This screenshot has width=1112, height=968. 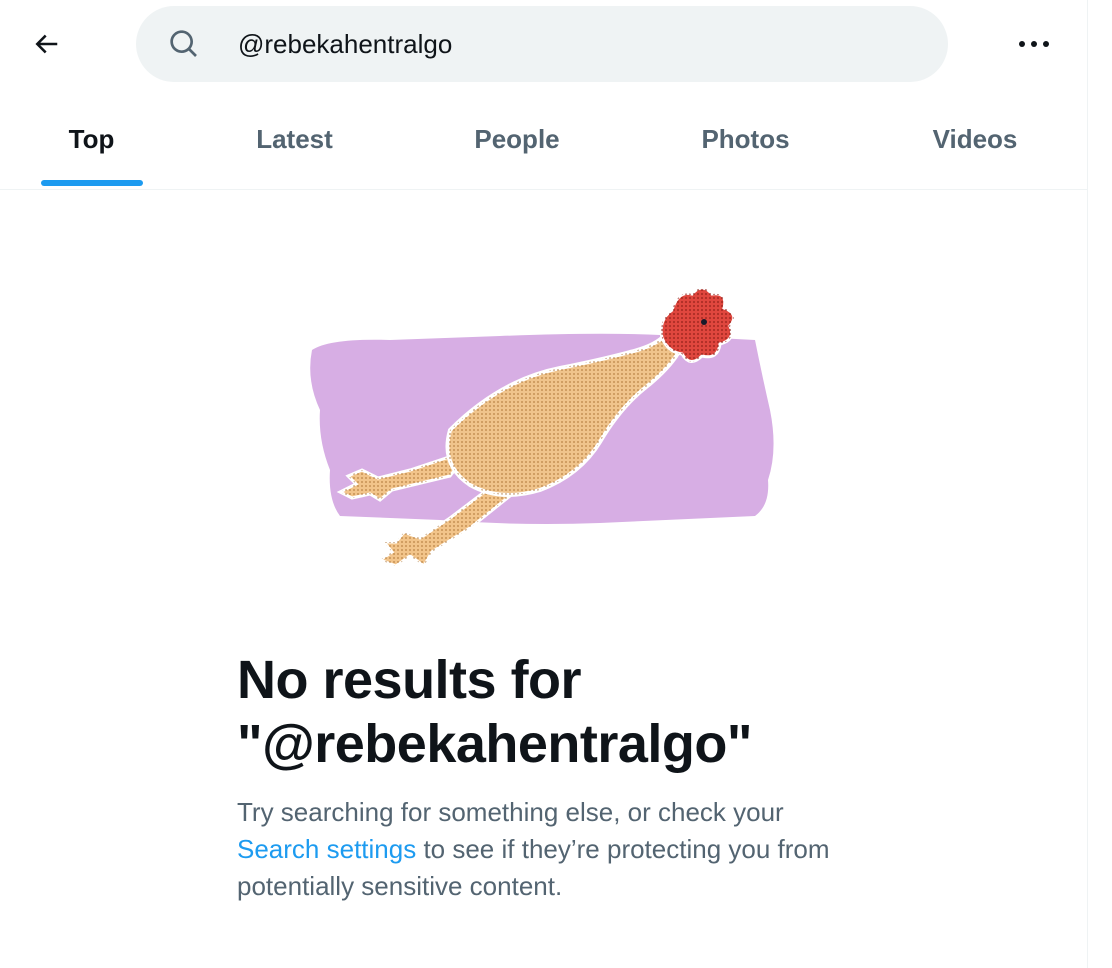 What do you see at coordinates (578, 44) in the screenshot?
I see `search-input` at bounding box center [578, 44].